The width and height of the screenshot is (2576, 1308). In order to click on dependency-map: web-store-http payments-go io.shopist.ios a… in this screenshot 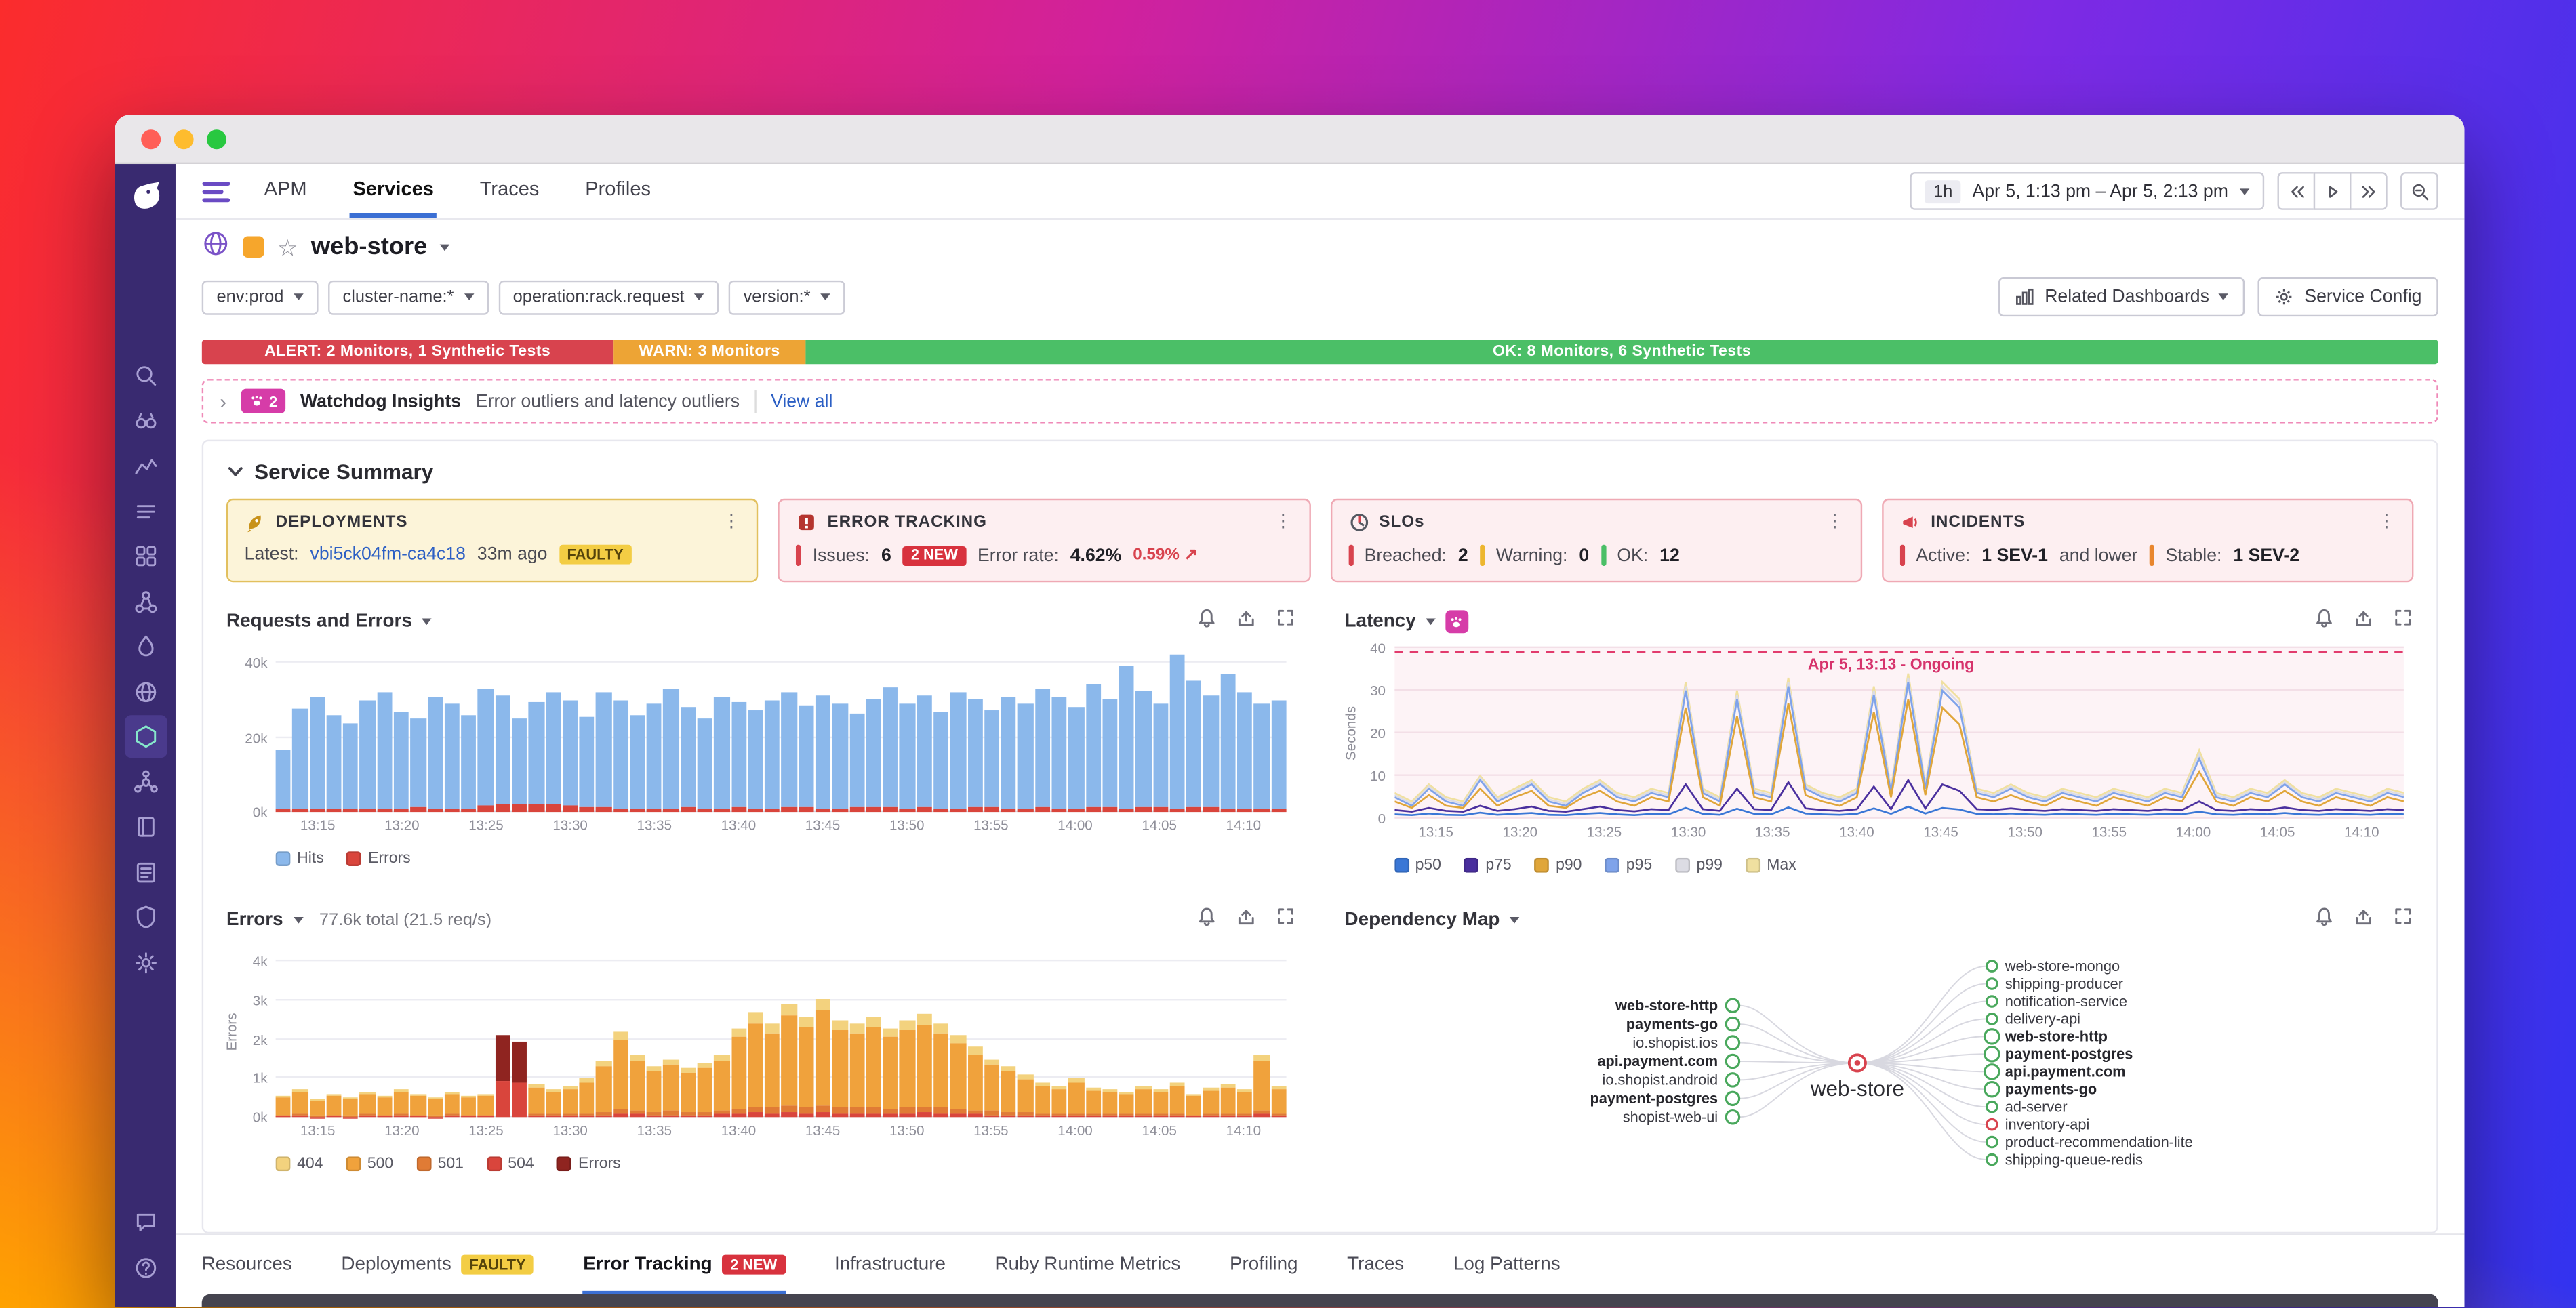, I will do `click(1879, 1070)`.